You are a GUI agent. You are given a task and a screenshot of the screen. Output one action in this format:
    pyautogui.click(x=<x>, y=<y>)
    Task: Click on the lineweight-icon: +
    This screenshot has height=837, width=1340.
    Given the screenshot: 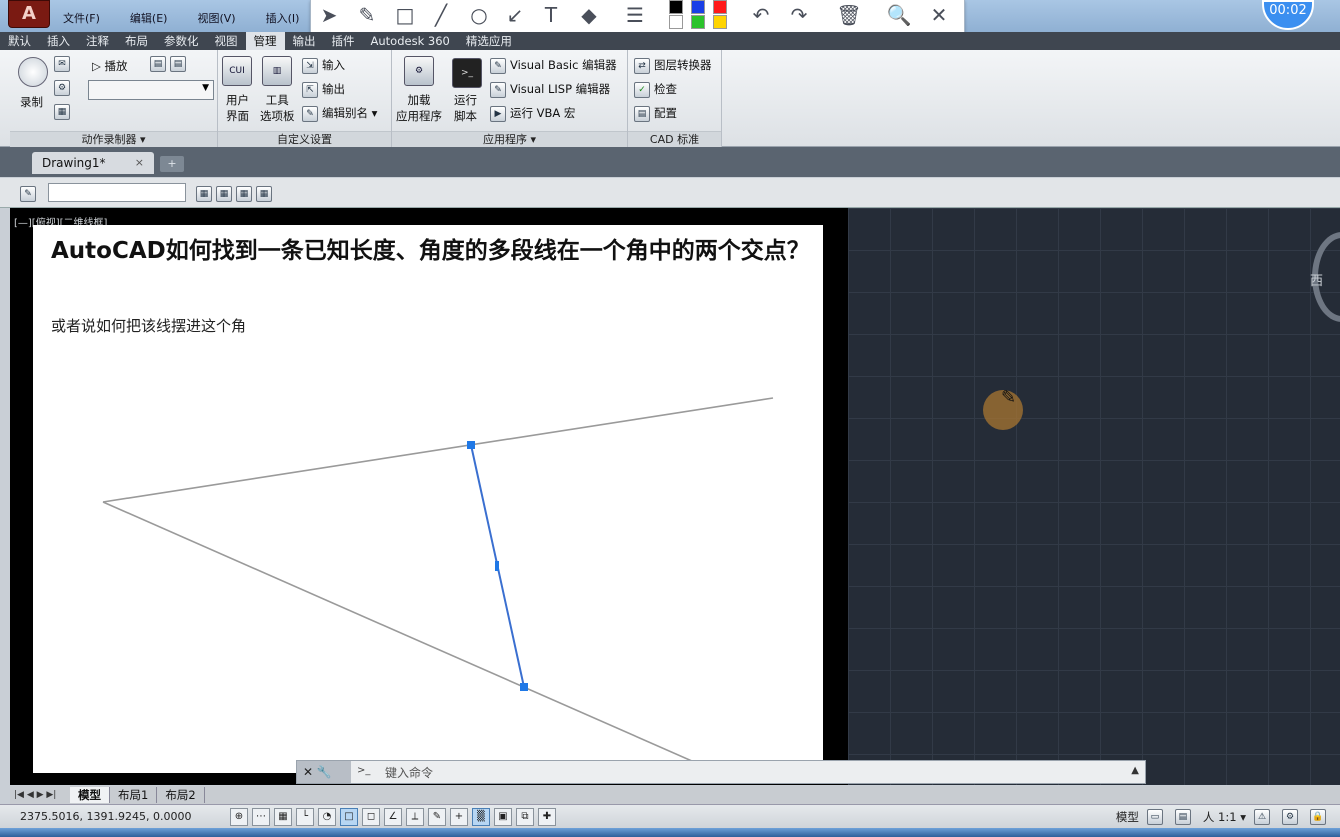 What is the action you would take?
    pyautogui.click(x=459, y=817)
    